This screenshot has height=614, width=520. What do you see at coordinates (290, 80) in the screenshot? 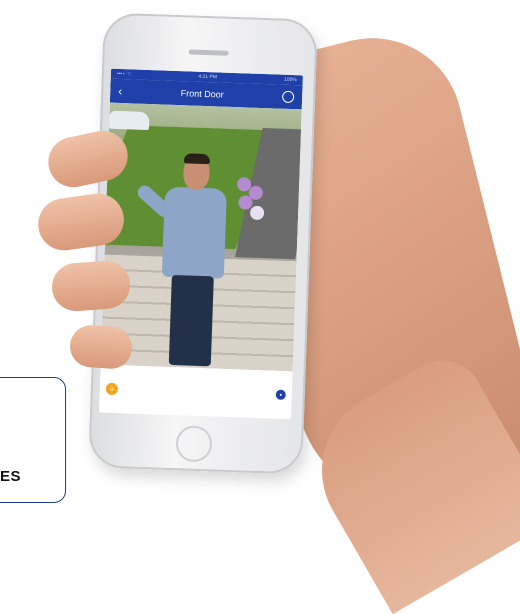
I see `battery-indicator: 100%` at bounding box center [290, 80].